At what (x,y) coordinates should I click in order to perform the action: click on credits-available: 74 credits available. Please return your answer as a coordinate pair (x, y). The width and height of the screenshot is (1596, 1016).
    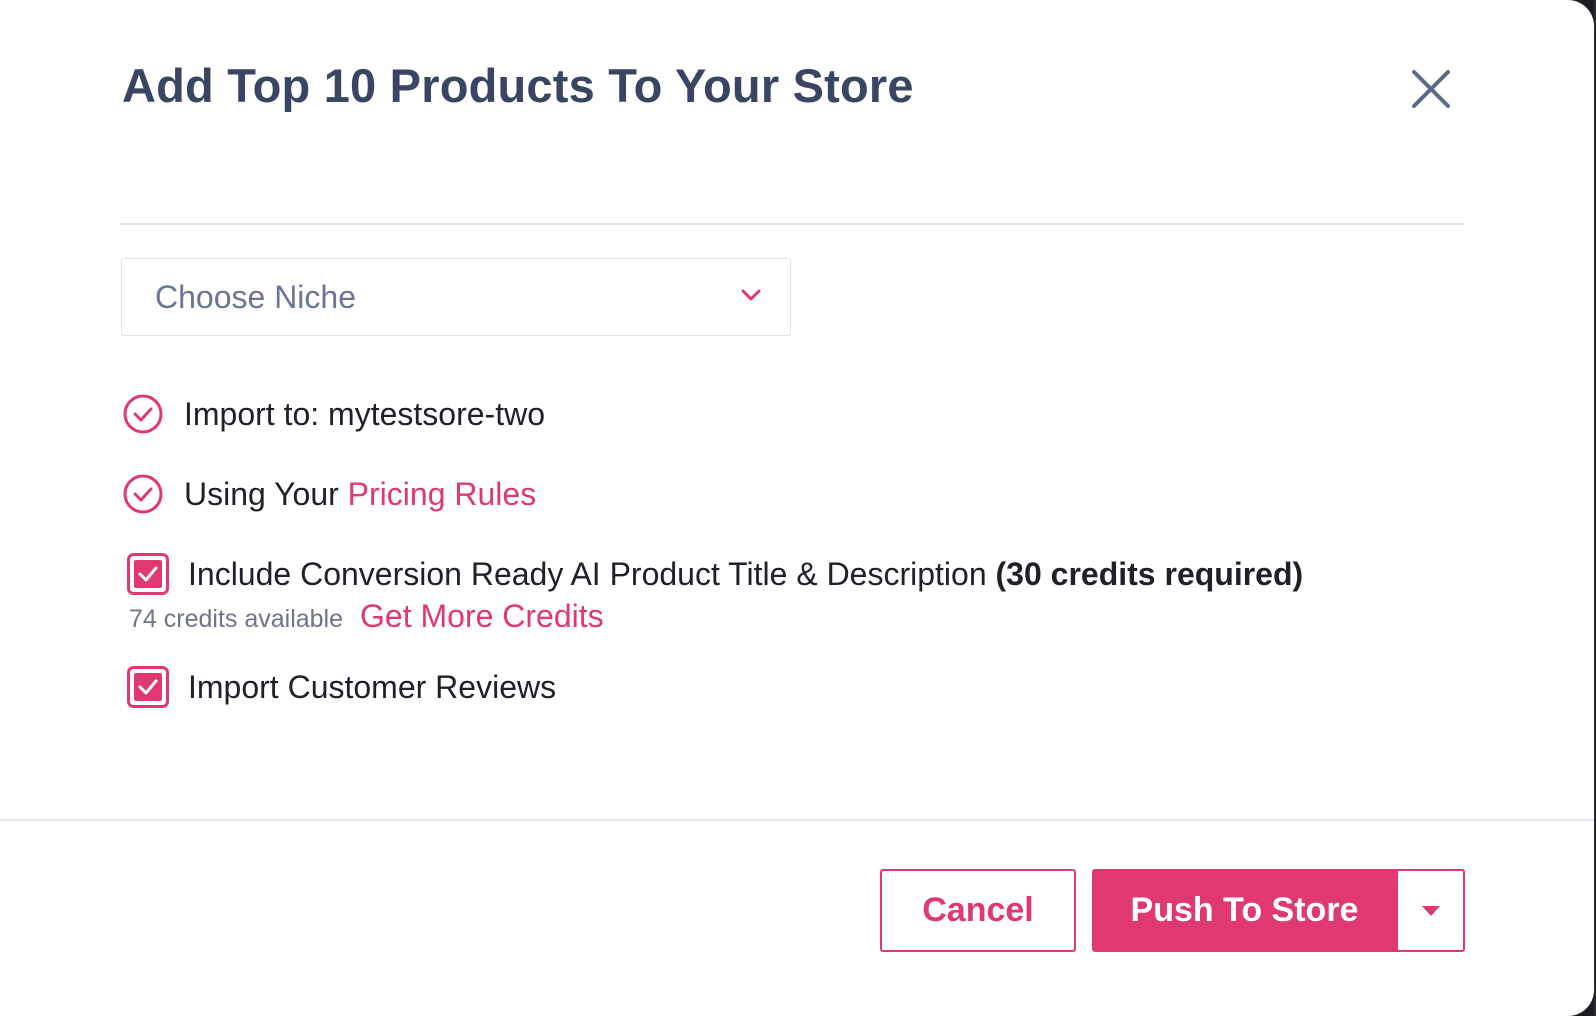
    Looking at the image, I should click on (236, 619).